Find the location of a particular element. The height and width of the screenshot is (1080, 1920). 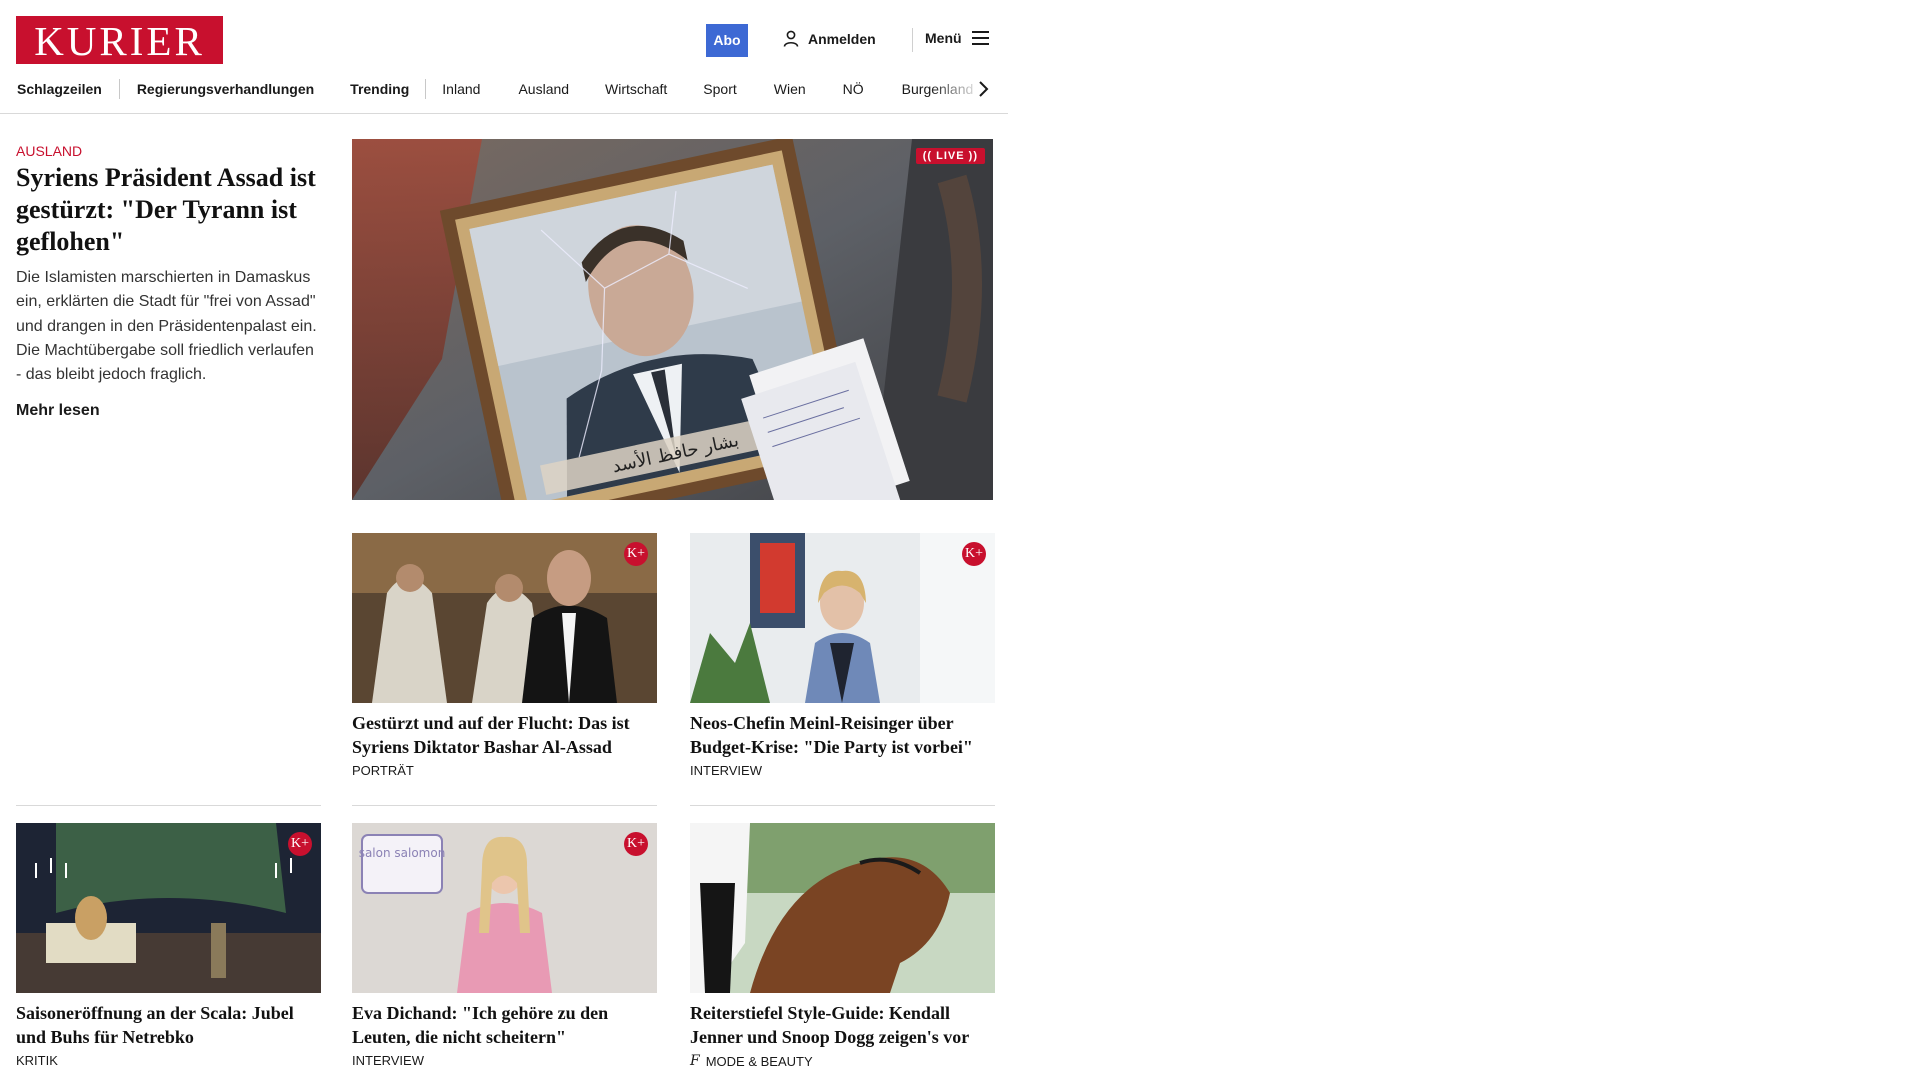

login-link: Anmelden is located at coordinates (829, 38).